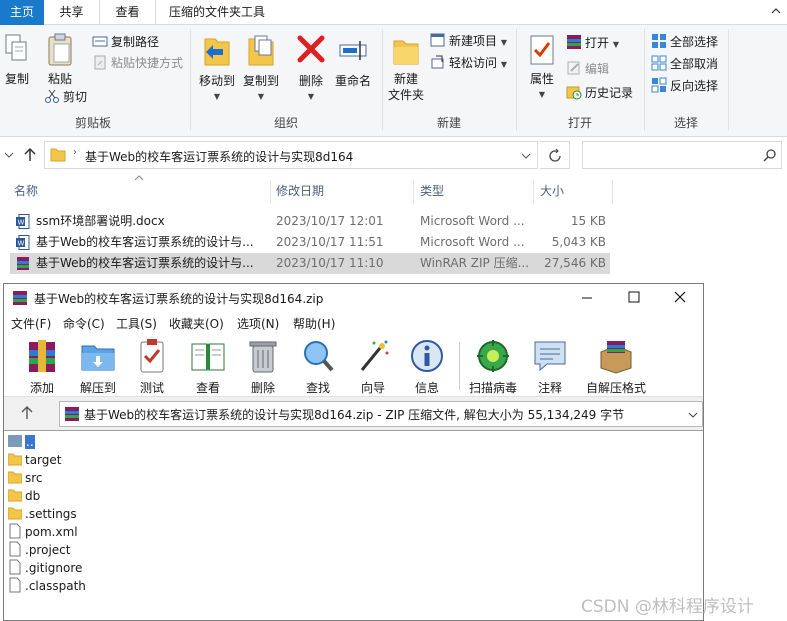  Describe the element at coordinates (22, 12) in the screenshot. I see `tab-home: 主页` at that location.